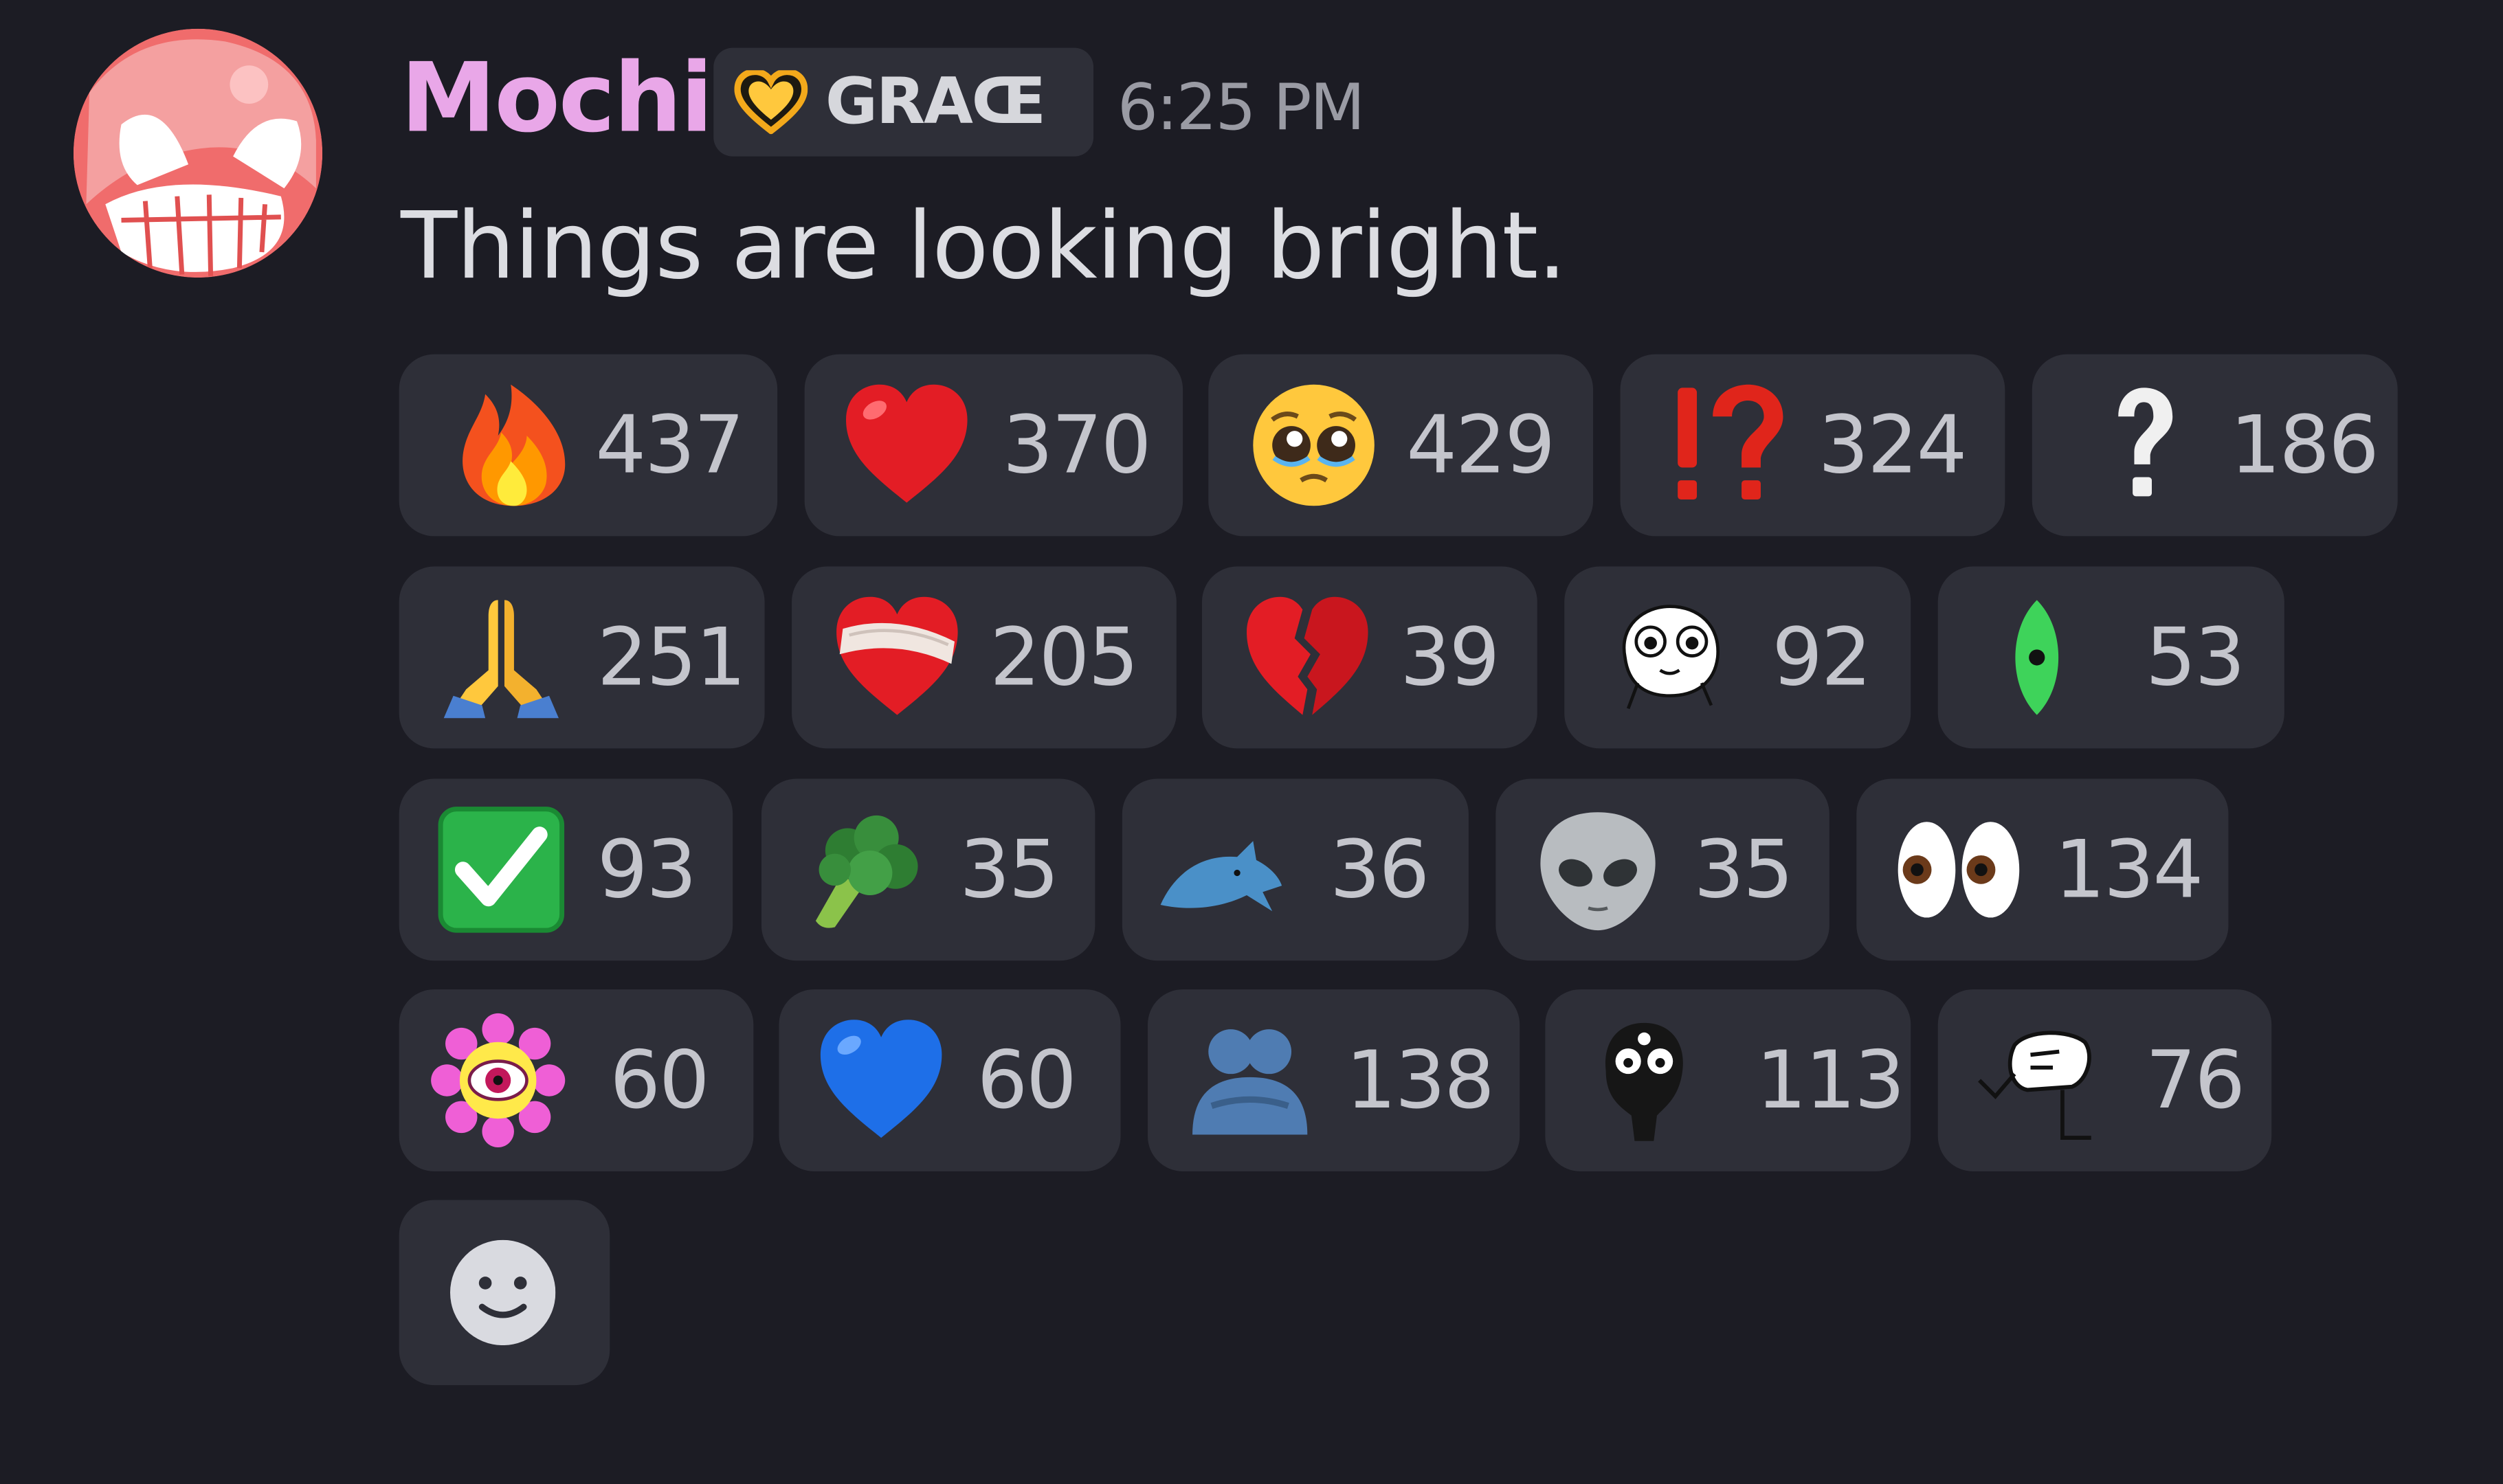 The width and height of the screenshot is (2503, 1484). What do you see at coordinates (1598, 870) in the screenshot?
I see `alien-icon` at bounding box center [1598, 870].